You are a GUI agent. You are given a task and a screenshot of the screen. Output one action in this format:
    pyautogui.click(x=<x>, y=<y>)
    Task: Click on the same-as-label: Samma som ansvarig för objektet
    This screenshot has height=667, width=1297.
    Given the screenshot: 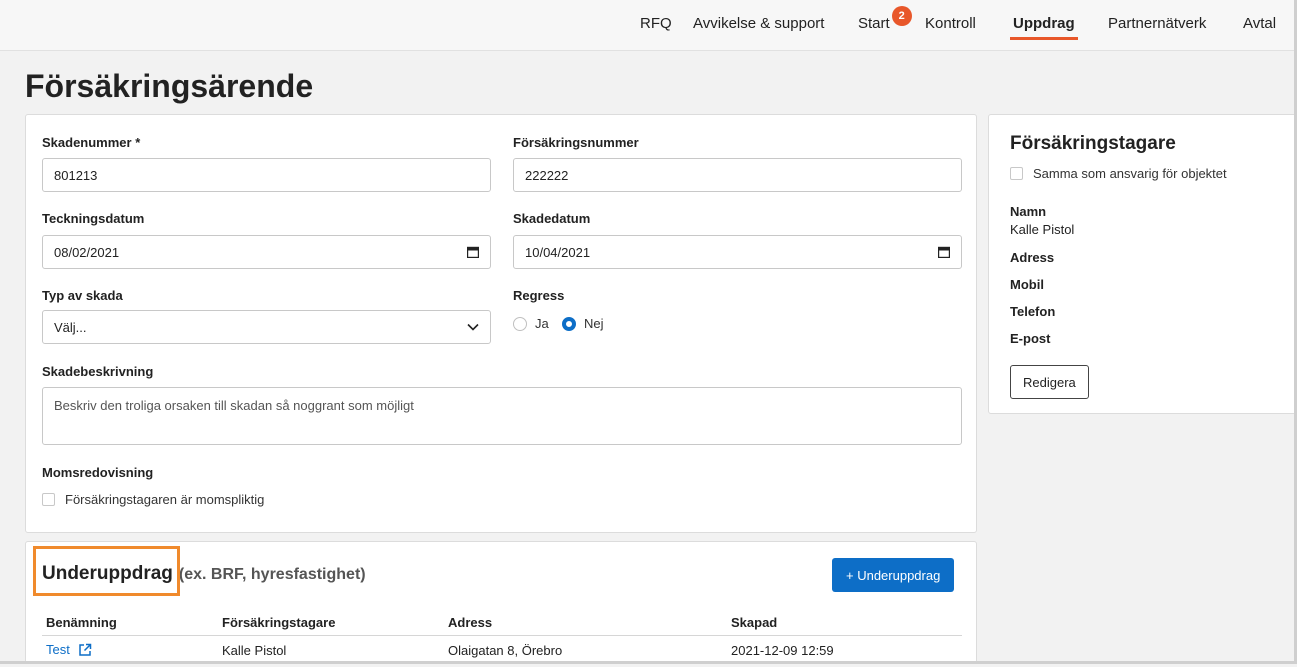 What is the action you would take?
    pyautogui.click(x=1130, y=173)
    